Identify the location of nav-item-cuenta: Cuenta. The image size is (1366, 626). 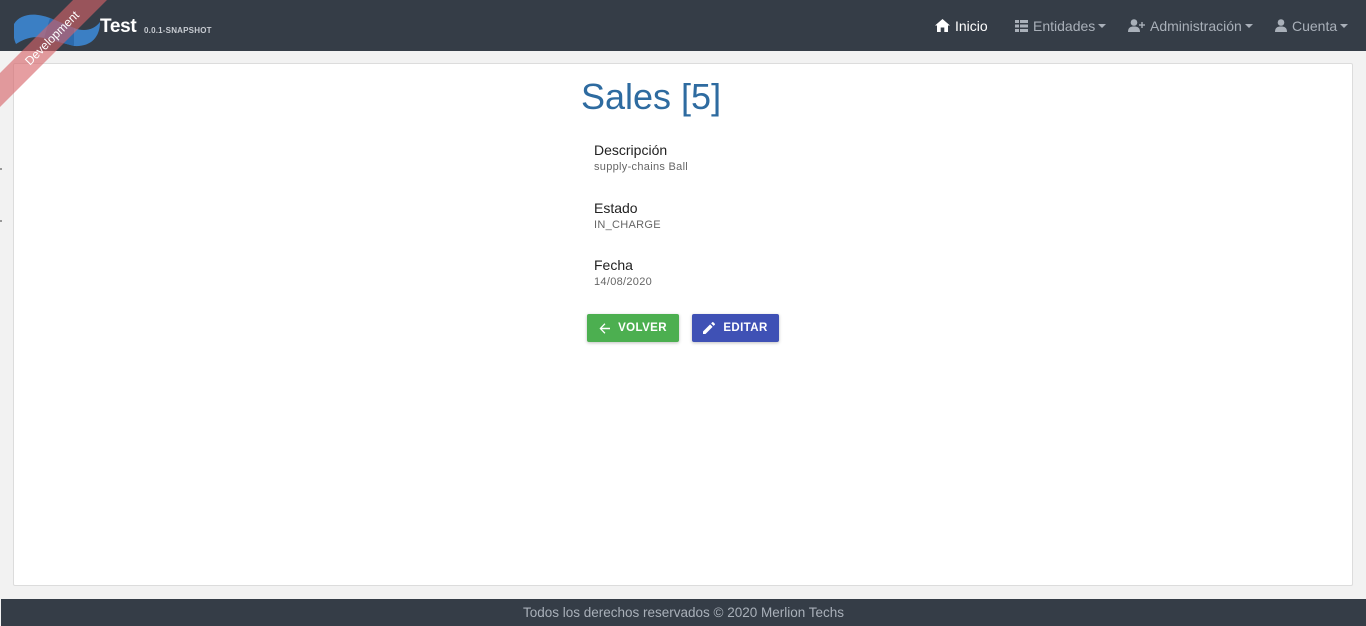
(1312, 25).